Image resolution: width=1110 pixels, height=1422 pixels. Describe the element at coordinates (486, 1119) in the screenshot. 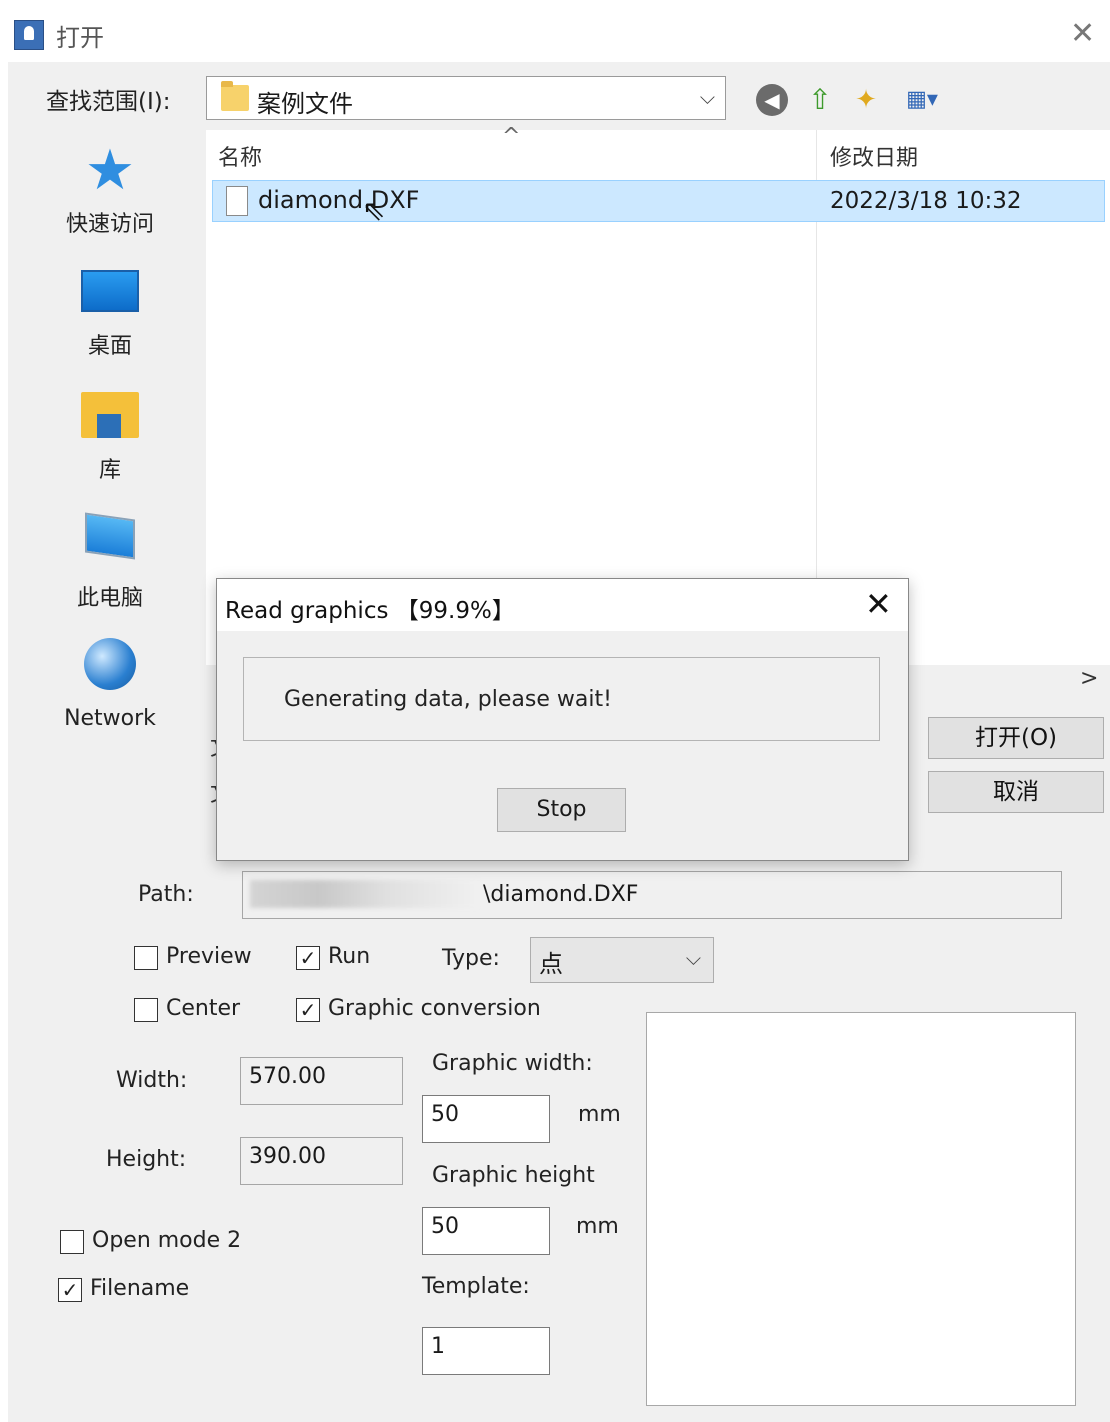

I see `graphic-width-input: 50` at that location.